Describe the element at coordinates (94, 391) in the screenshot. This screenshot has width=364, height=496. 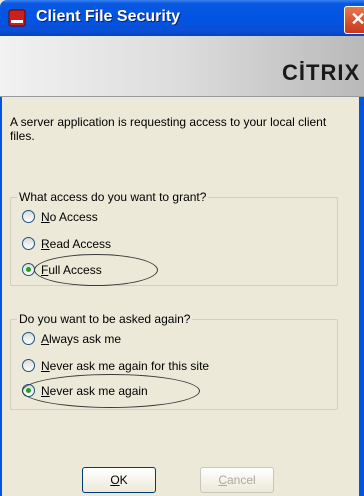
I see `radio-label: Never ask me again` at that location.